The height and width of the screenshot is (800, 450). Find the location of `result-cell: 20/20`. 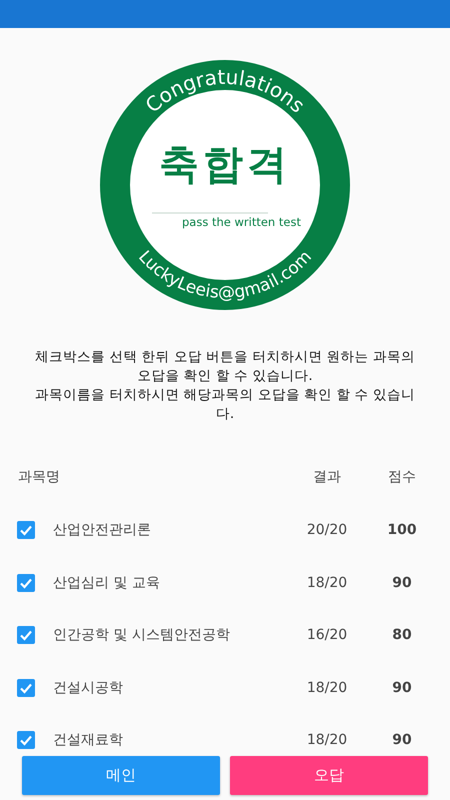

result-cell: 20/20 is located at coordinates (327, 530).